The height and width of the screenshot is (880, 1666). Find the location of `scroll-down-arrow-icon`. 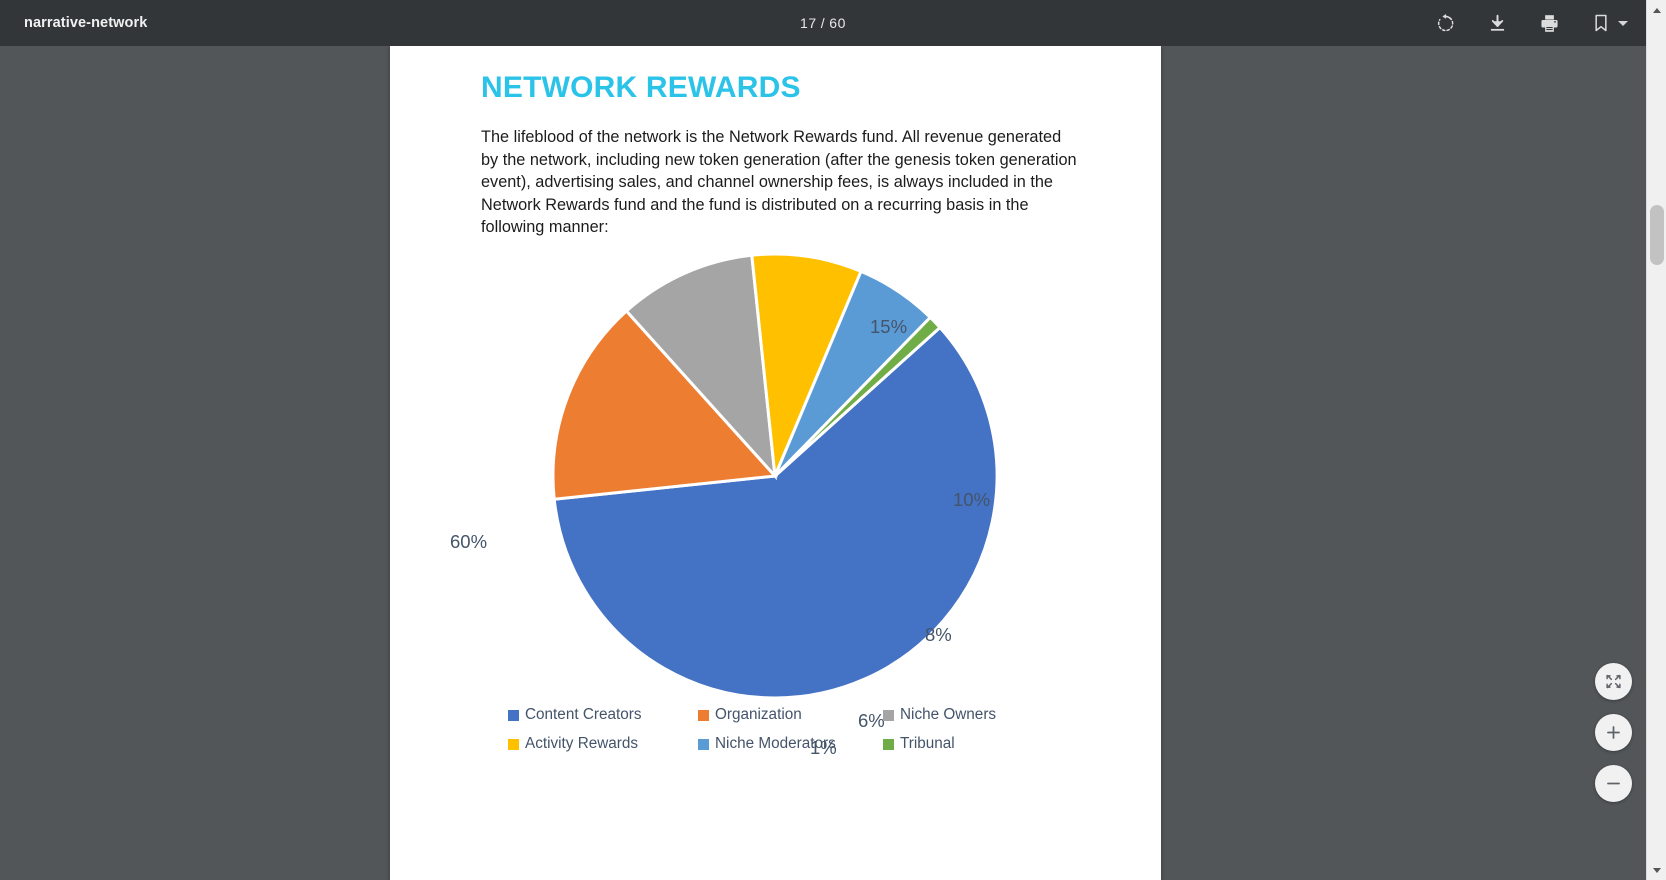

scroll-down-arrow-icon is located at coordinates (1656, 870).